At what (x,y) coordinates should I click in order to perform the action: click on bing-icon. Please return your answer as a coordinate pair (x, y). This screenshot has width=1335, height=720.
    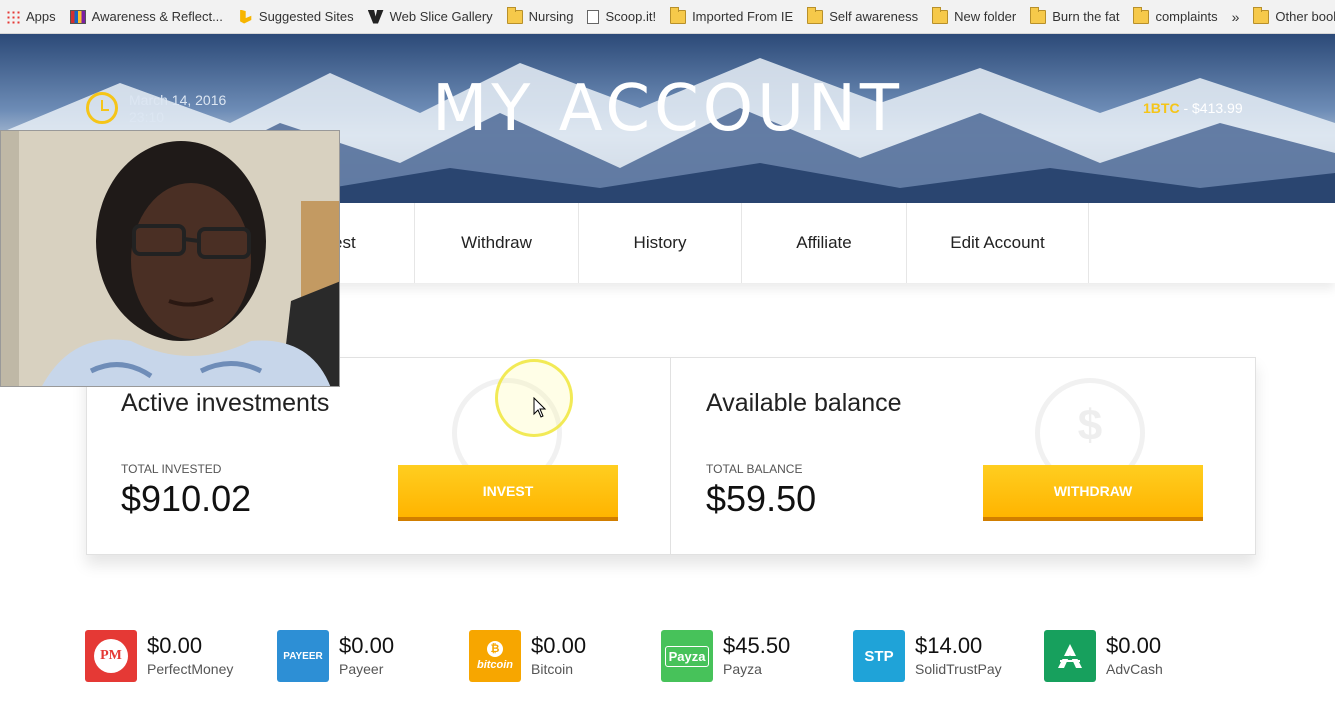
    Looking at the image, I should click on (246, 16).